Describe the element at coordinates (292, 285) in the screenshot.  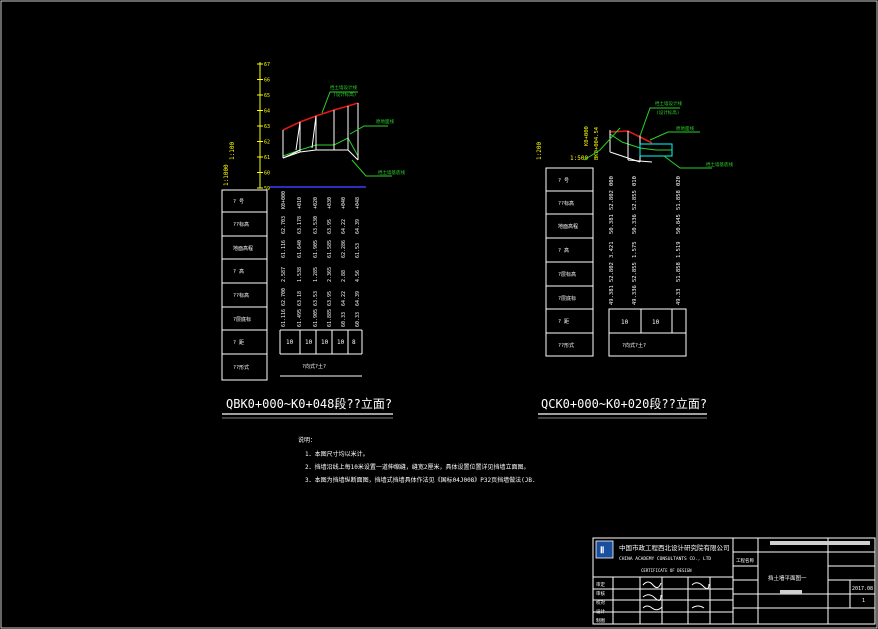
I see `left-data-table` at that location.